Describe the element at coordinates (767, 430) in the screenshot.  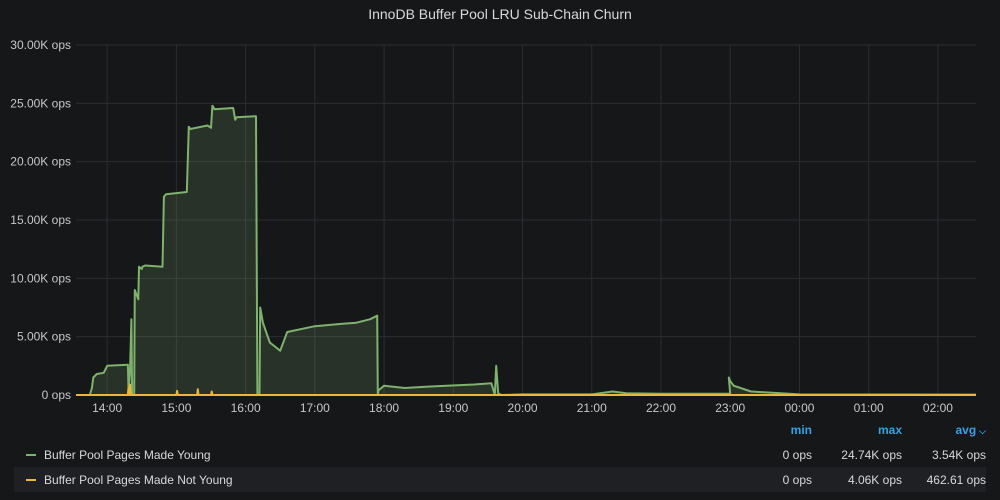
I see `legend-min-header: min` at that location.